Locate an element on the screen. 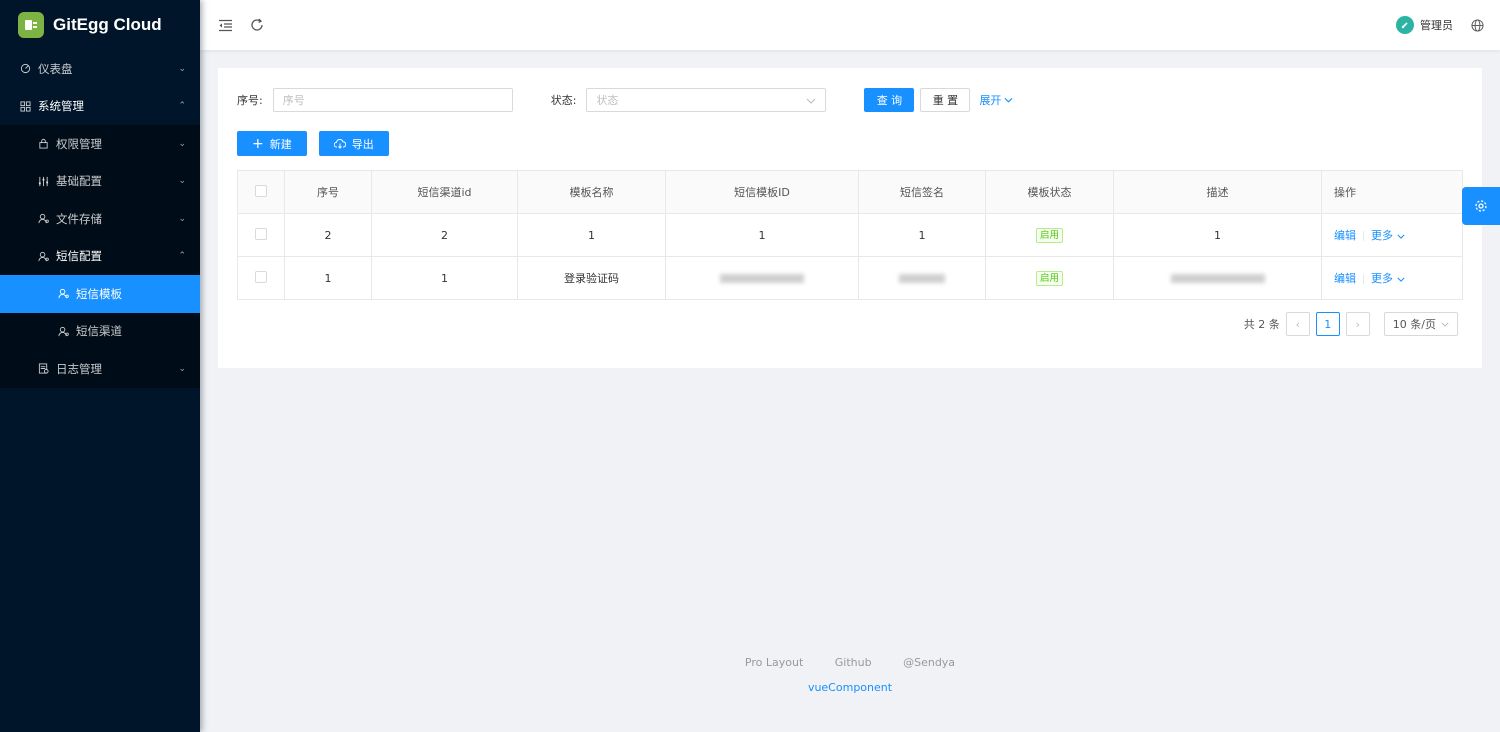 This screenshot has width=1500, height=732. sidebar: GitEgg Cloud 仪表盘 ⌄ 系统管理 ⌃ 权限管理 ⌄ 基础配置 ⌄ is located at coordinates (100, 366).